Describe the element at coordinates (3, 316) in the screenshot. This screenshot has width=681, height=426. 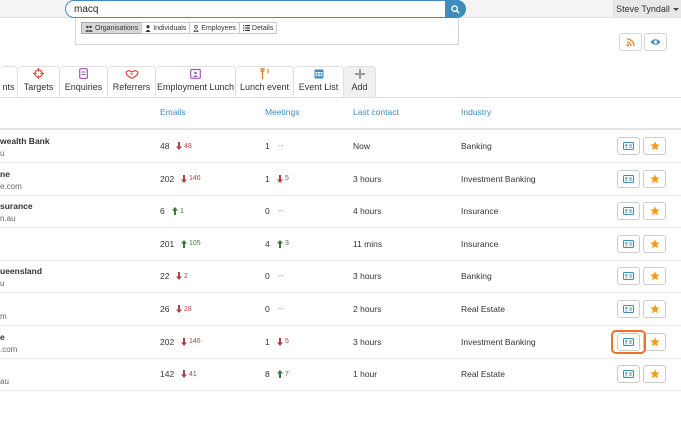
I see `organisation-website: m` at that location.